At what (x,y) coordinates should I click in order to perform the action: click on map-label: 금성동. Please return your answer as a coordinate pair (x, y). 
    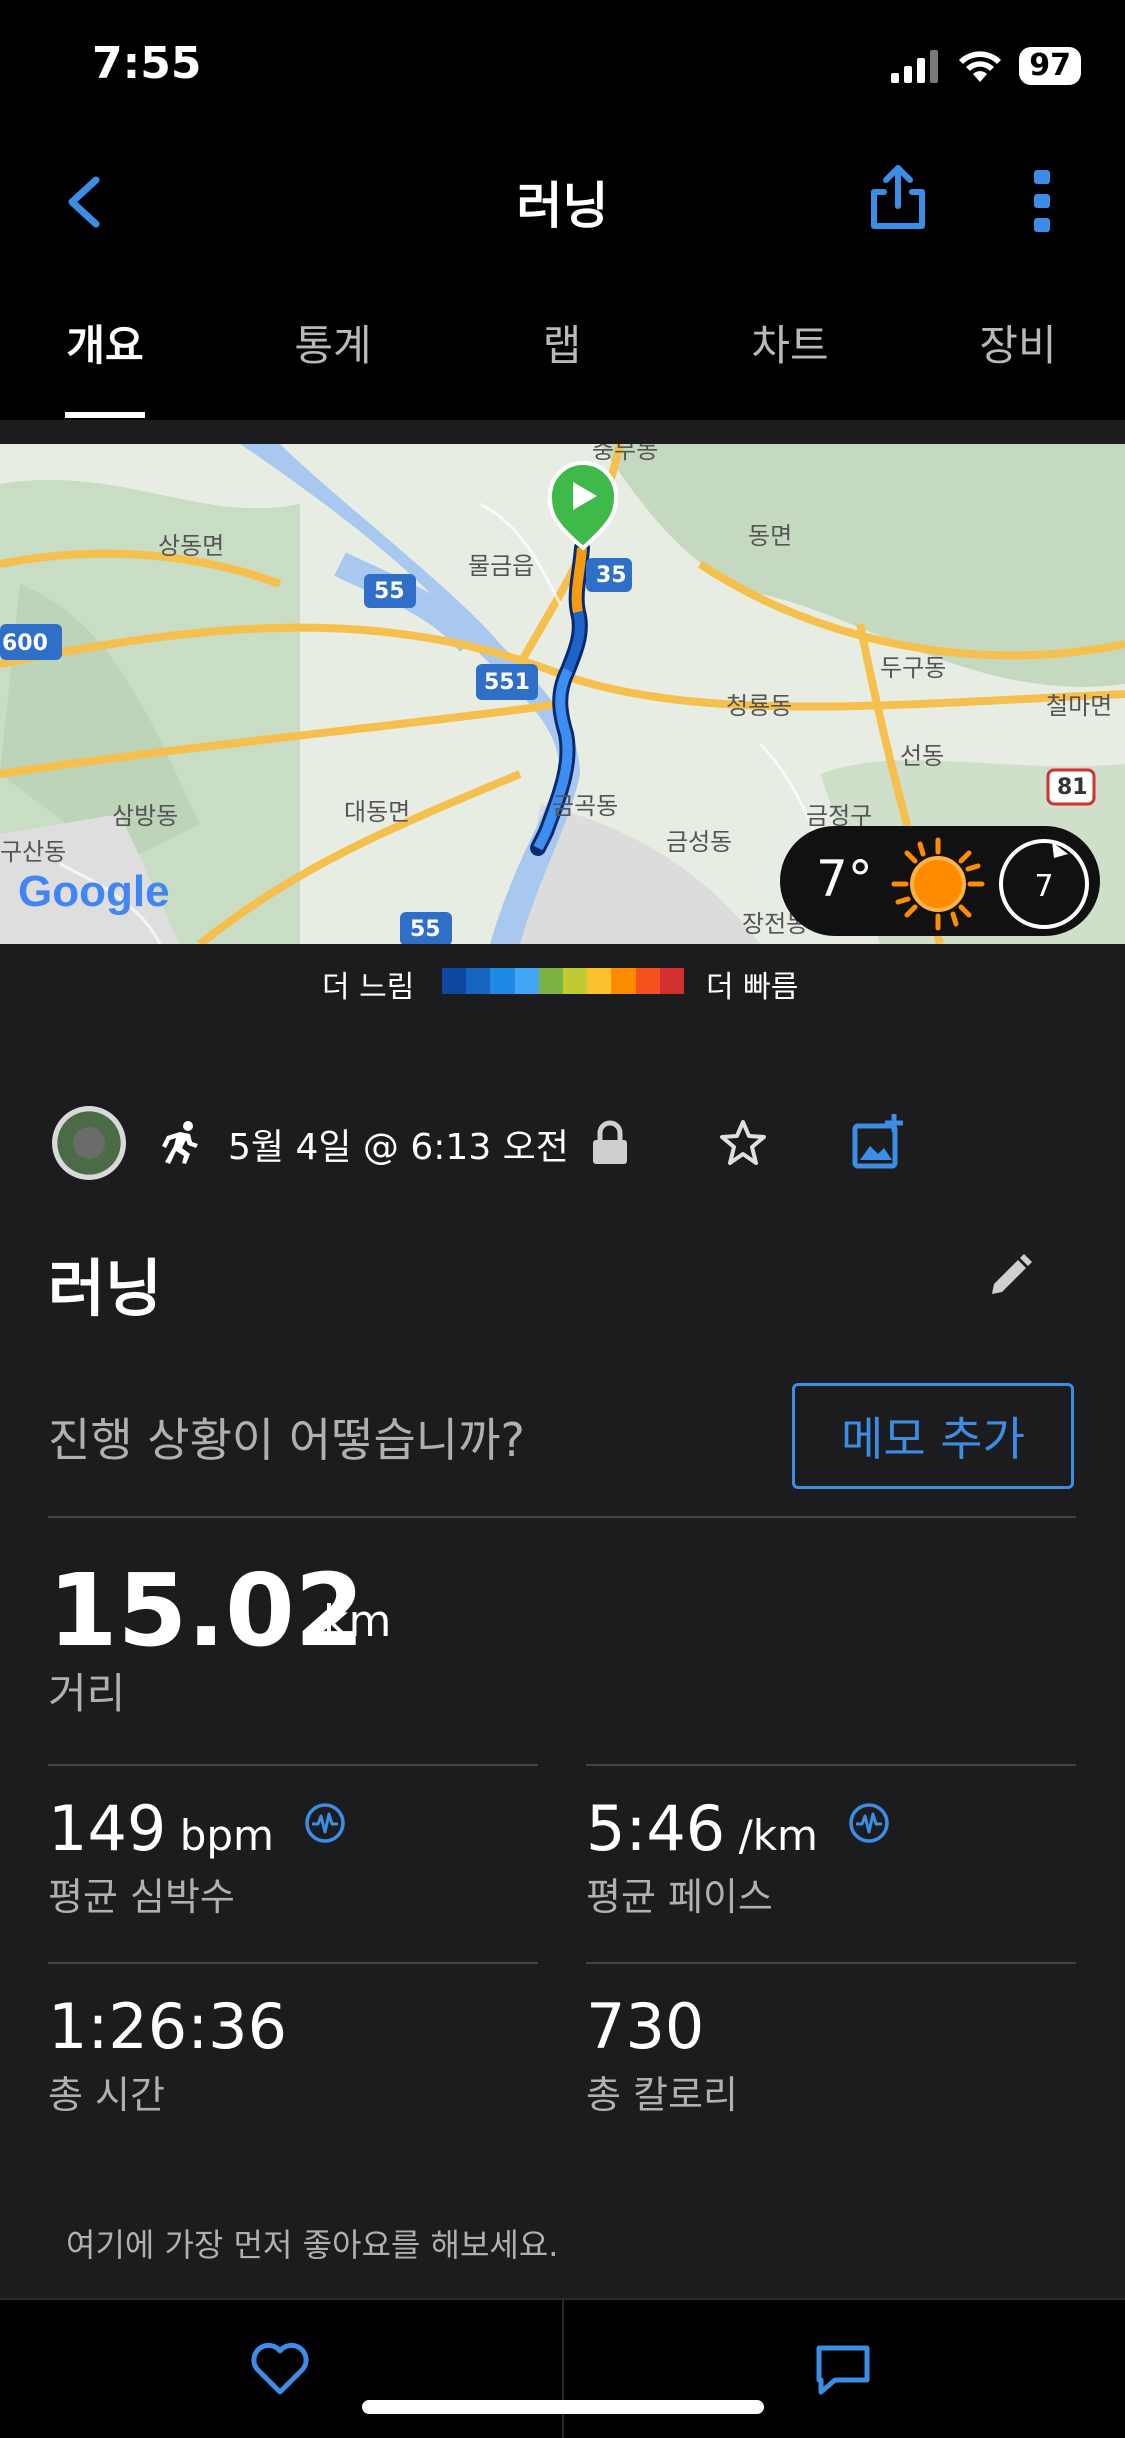
    Looking at the image, I should click on (699, 842).